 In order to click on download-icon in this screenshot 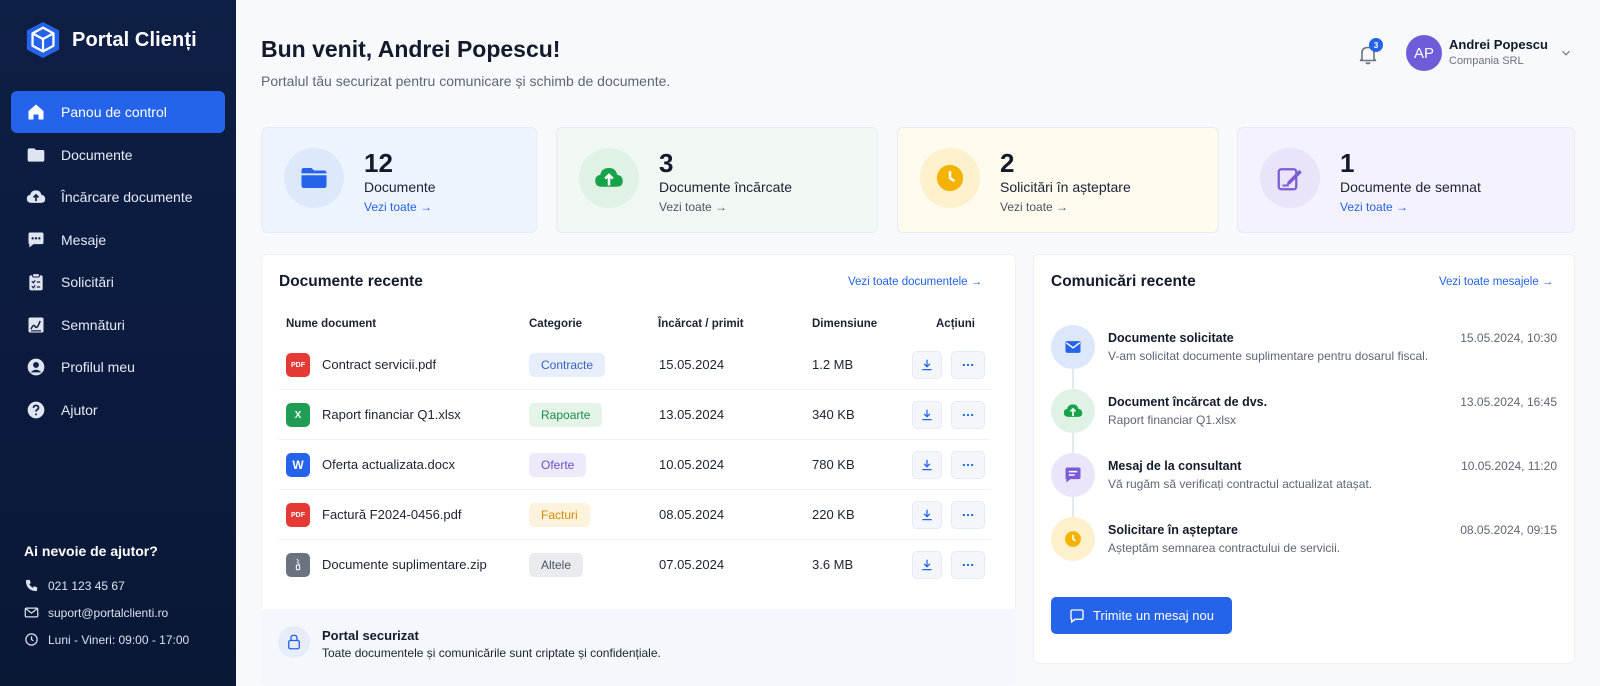, I will do `click(927, 515)`.